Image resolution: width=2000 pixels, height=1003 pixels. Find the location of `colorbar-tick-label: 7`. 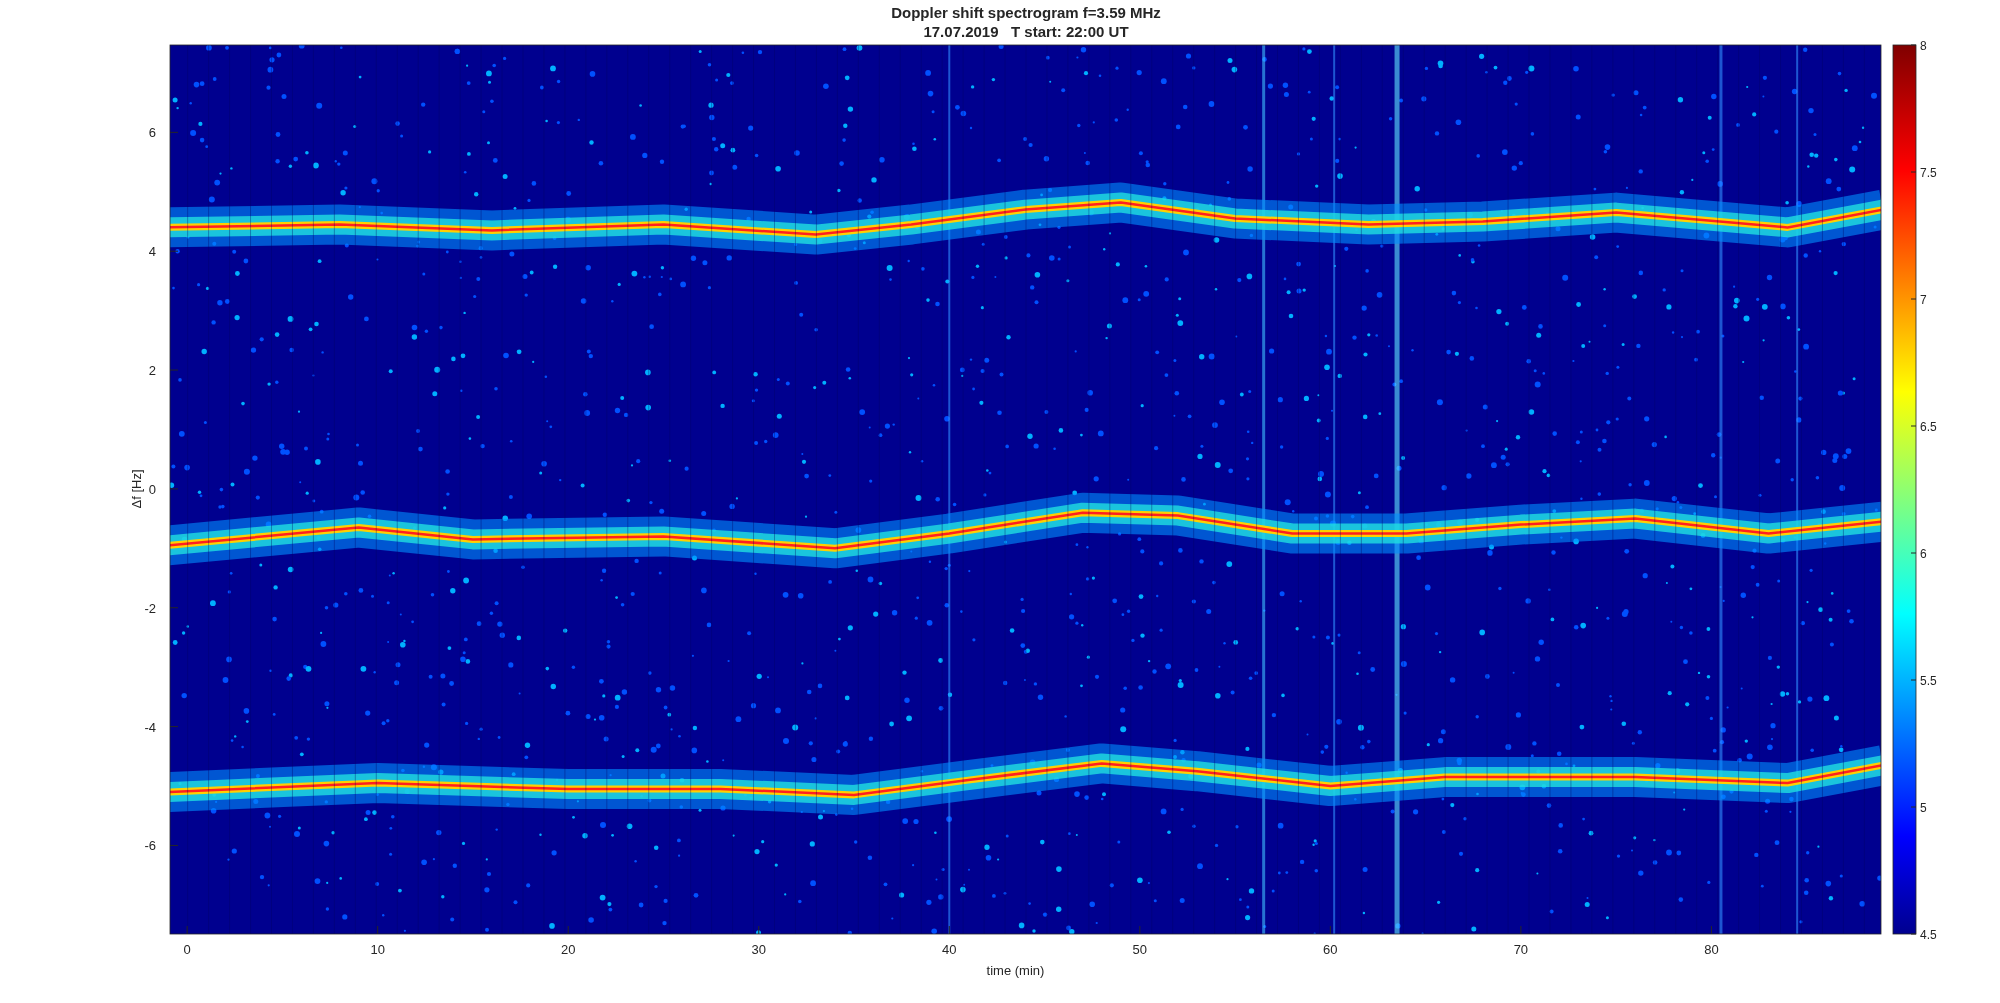

colorbar-tick-label: 7 is located at coordinates (1923, 300).